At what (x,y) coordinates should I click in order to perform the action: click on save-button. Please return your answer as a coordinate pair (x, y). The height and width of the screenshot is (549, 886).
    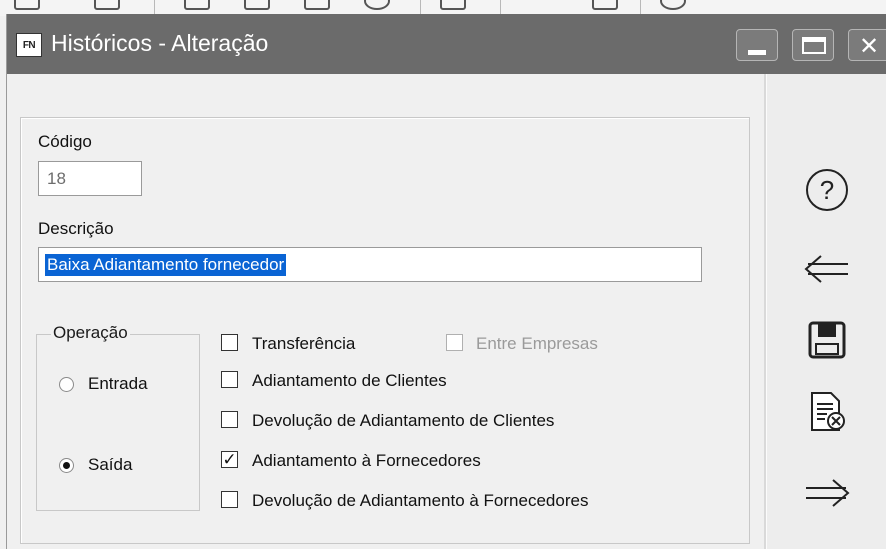
    Looking at the image, I should click on (827, 340).